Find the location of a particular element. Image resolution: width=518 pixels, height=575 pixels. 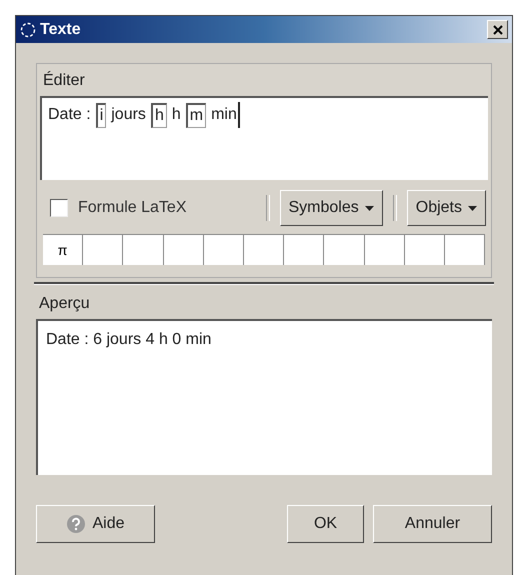

help-icon is located at coordinates (76, 524).